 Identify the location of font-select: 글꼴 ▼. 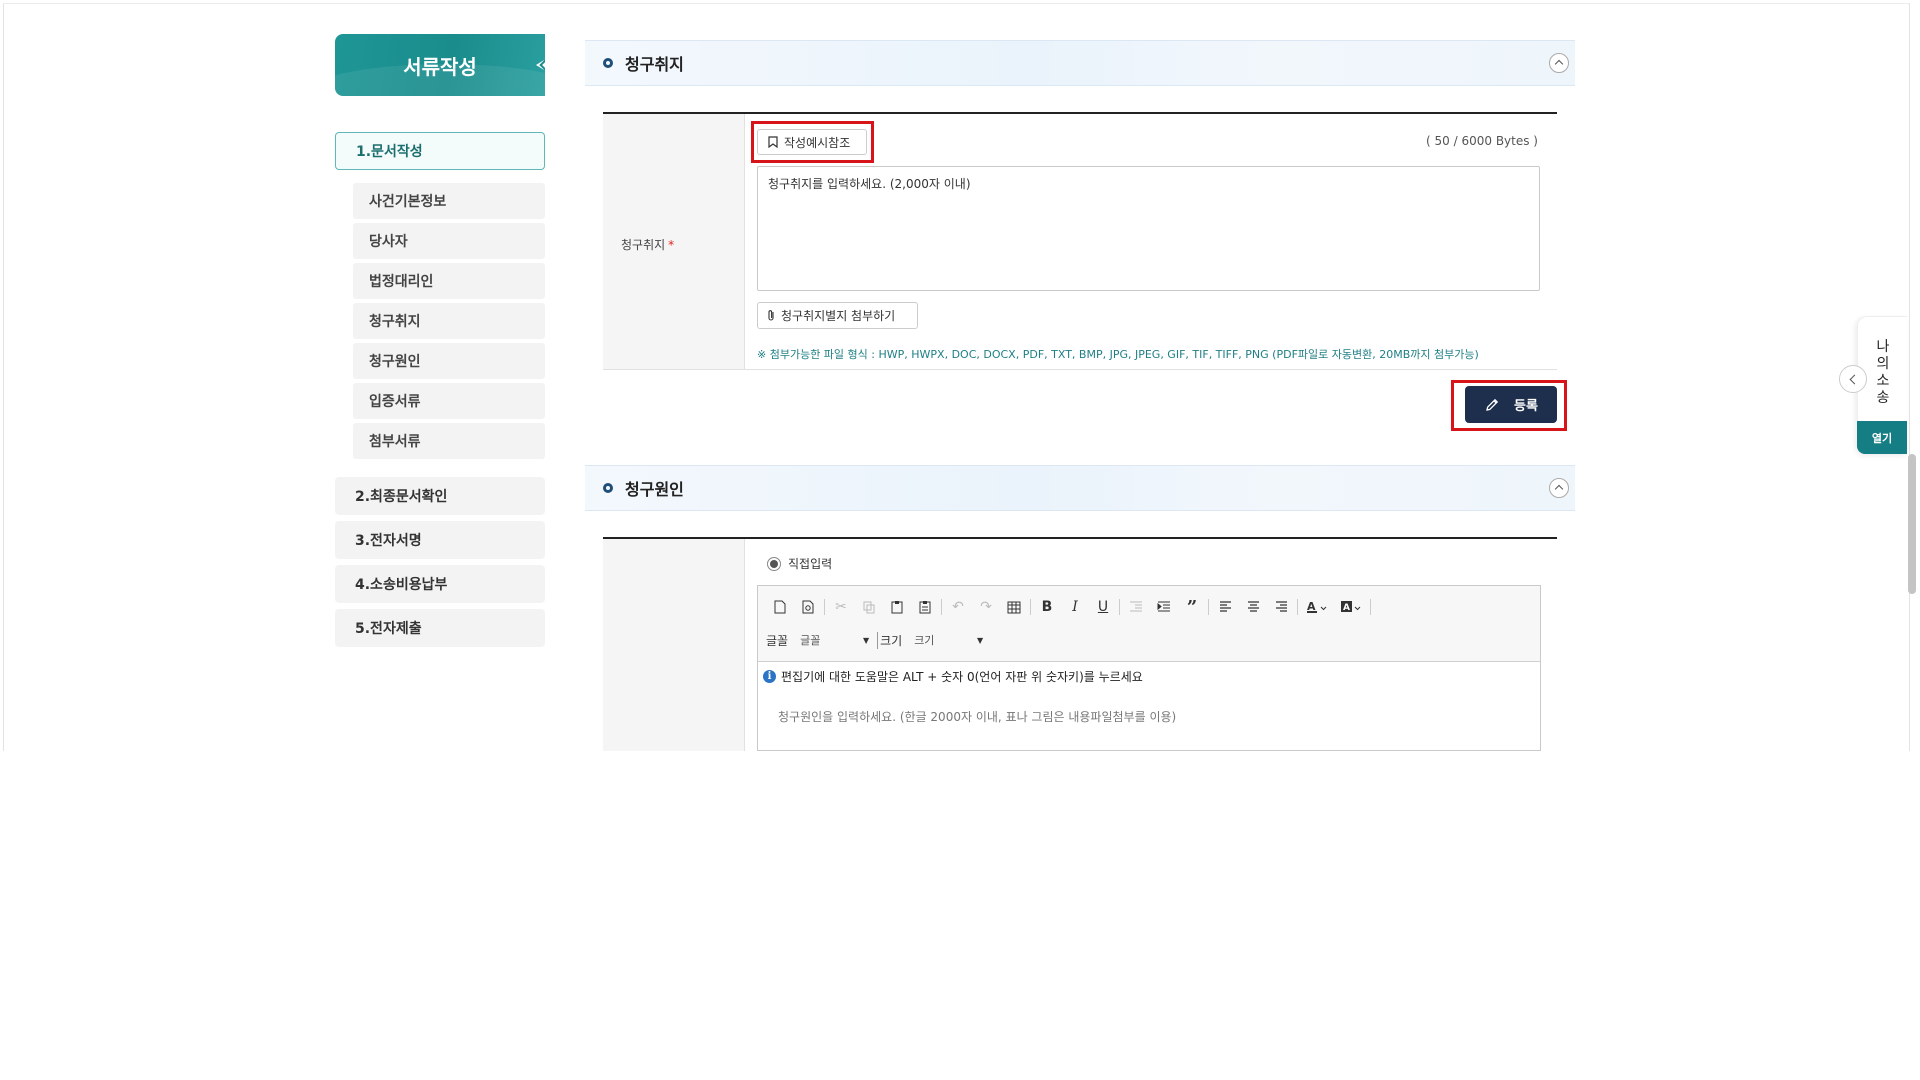
(830, 640).